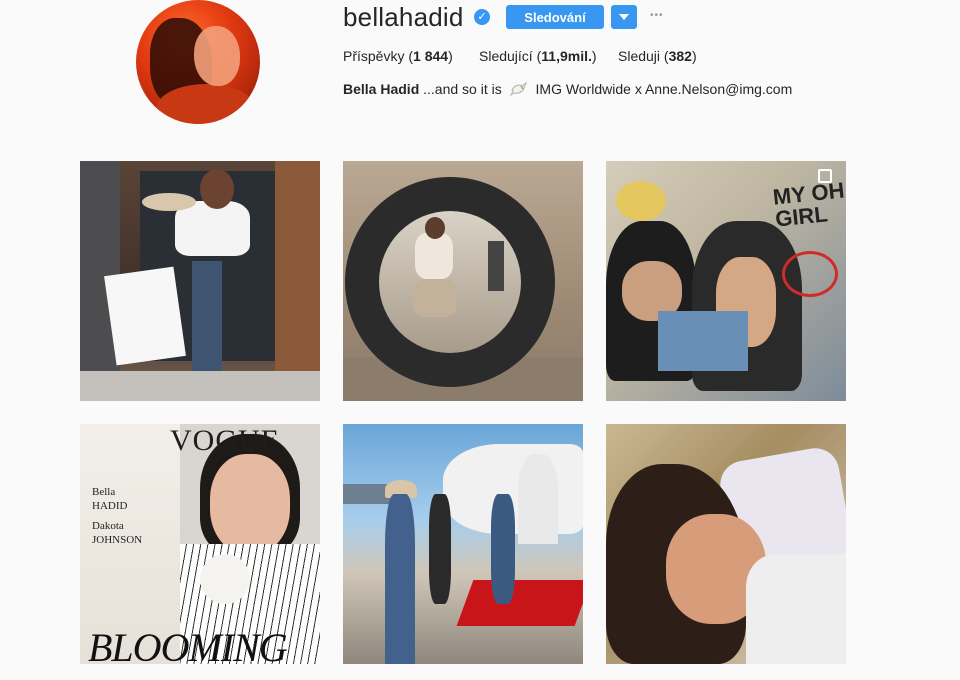 The width and height of the screenshot is (960, 680). What do you see at coordinates (555, 17) in the screenshot?
I see `following-button: Sledování` at bounding box center [555, 17].